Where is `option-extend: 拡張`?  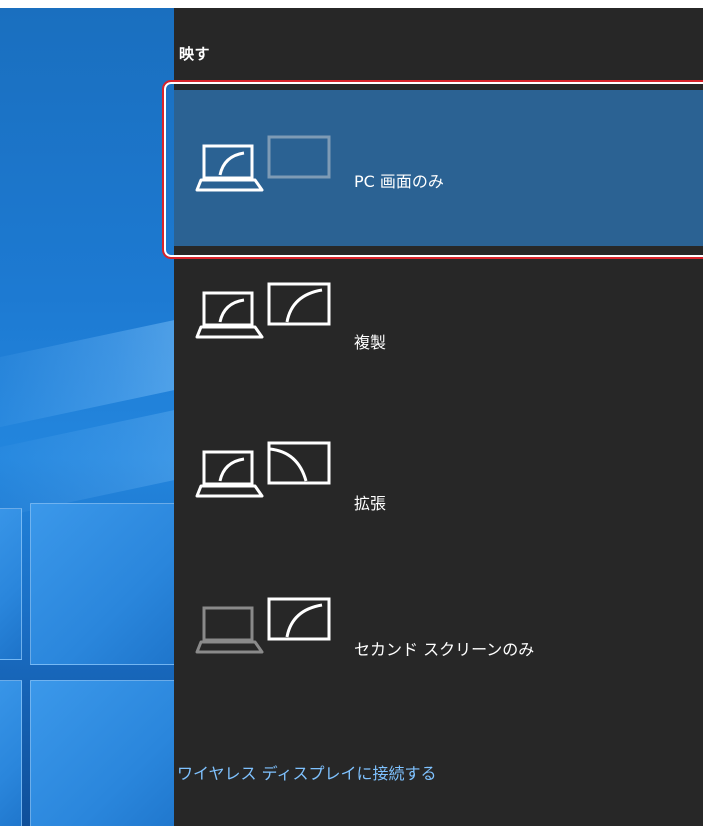
option-extend: 拡張 is located at coordinates (438, 488).